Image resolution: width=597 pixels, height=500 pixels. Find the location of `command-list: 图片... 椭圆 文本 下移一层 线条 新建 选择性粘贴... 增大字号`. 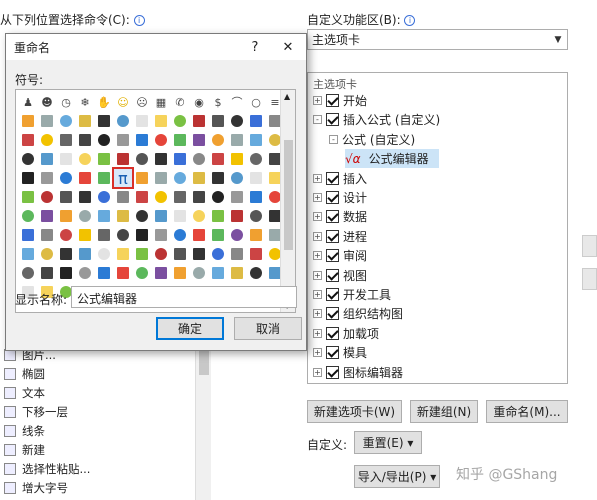

command-list: 图片... 椭圆 文本 下移一层 线条 新建 选择性粘贴... 增大字号 is located at coordinates (106, 422).